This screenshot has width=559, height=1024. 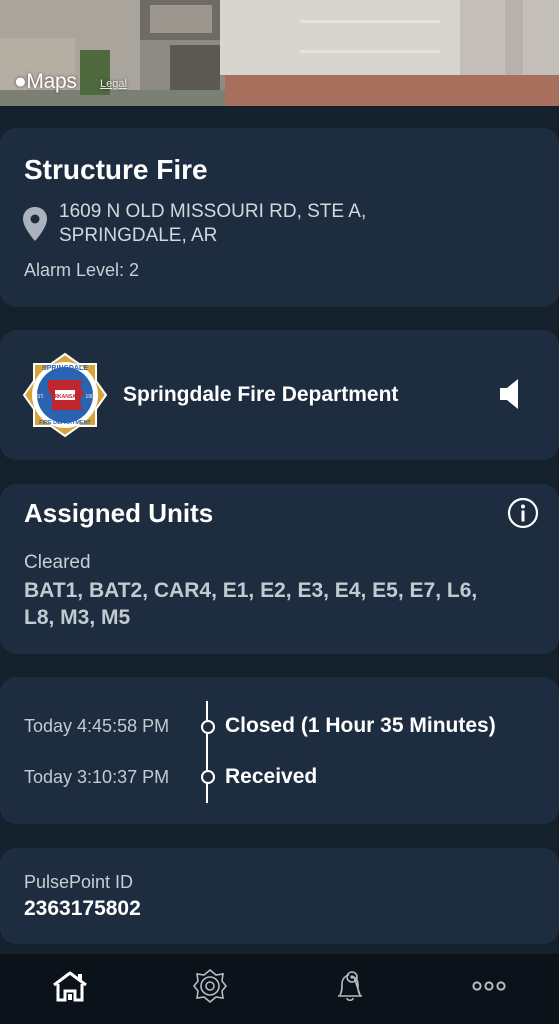 What do you see at coordinates (523, 513) in the screenshot?
I see `info-icon` at bounding box center [523, 513].